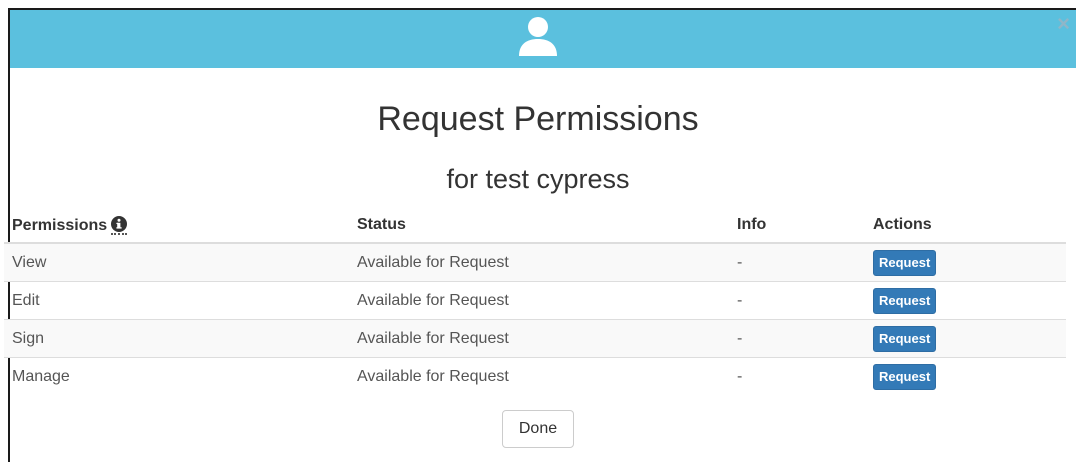  What do you see at coordinates (539, 226) in the screenshot?
I see `header-status: Status` at bounding box center [539, 226].